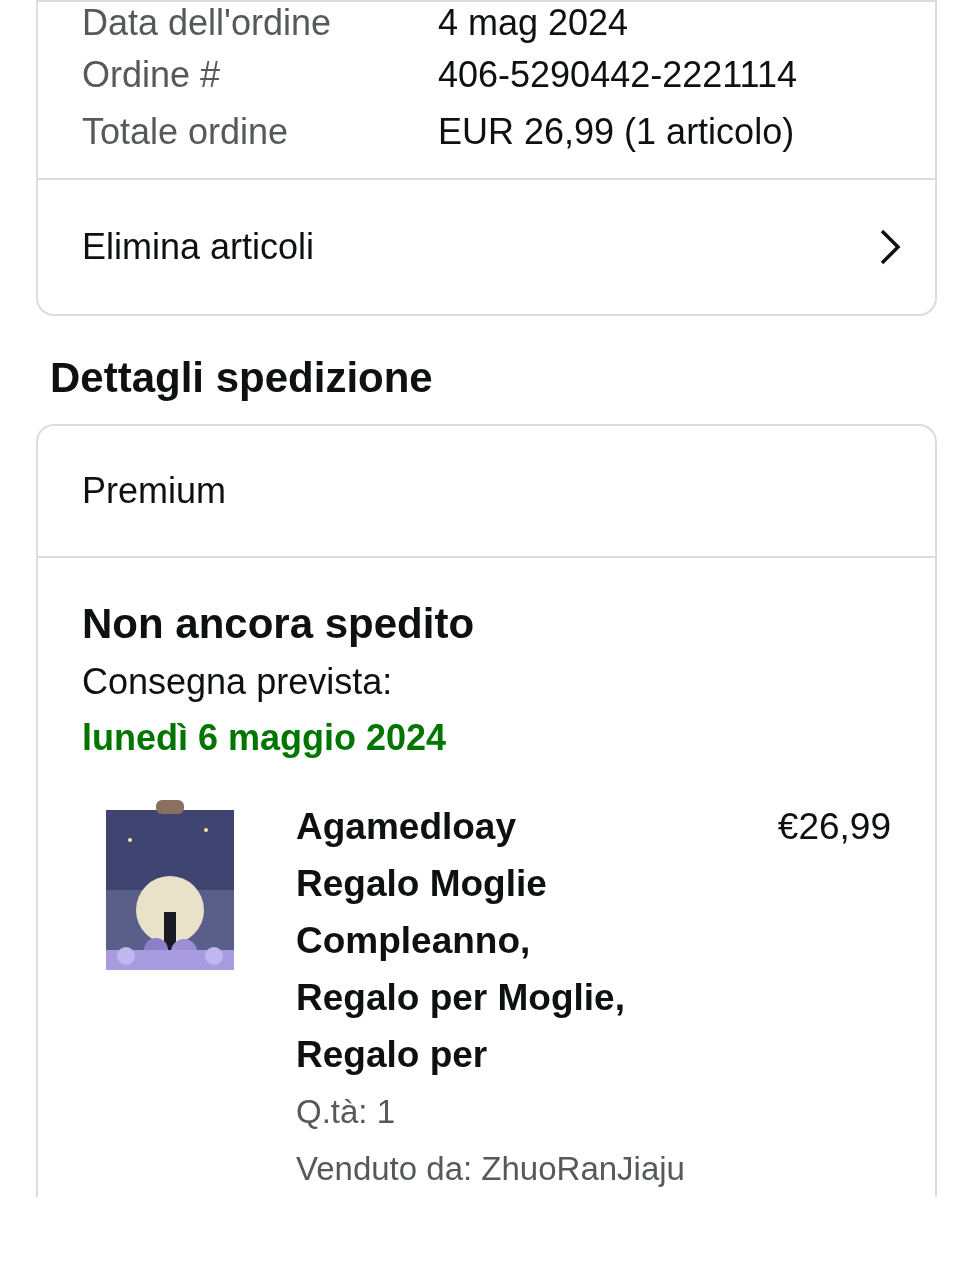  What do you see at coordinates (490, 1169) in the screenshot?
I see `seller: Venduto da: ZhuoRanJiaju` at bounding box center [490, 1169].